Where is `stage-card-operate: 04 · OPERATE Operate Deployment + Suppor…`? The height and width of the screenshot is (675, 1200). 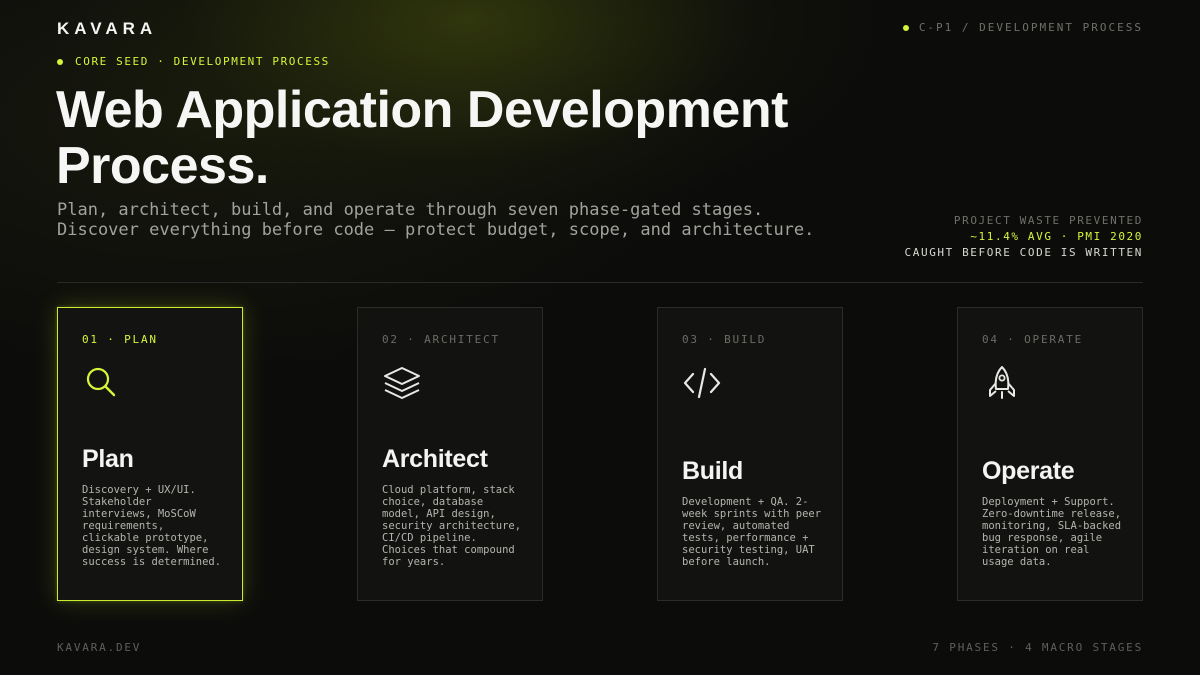 stage-card-operate: 04 · OPERATE Operate Deployment + Suppor… is located at coordinates (1050, 454).